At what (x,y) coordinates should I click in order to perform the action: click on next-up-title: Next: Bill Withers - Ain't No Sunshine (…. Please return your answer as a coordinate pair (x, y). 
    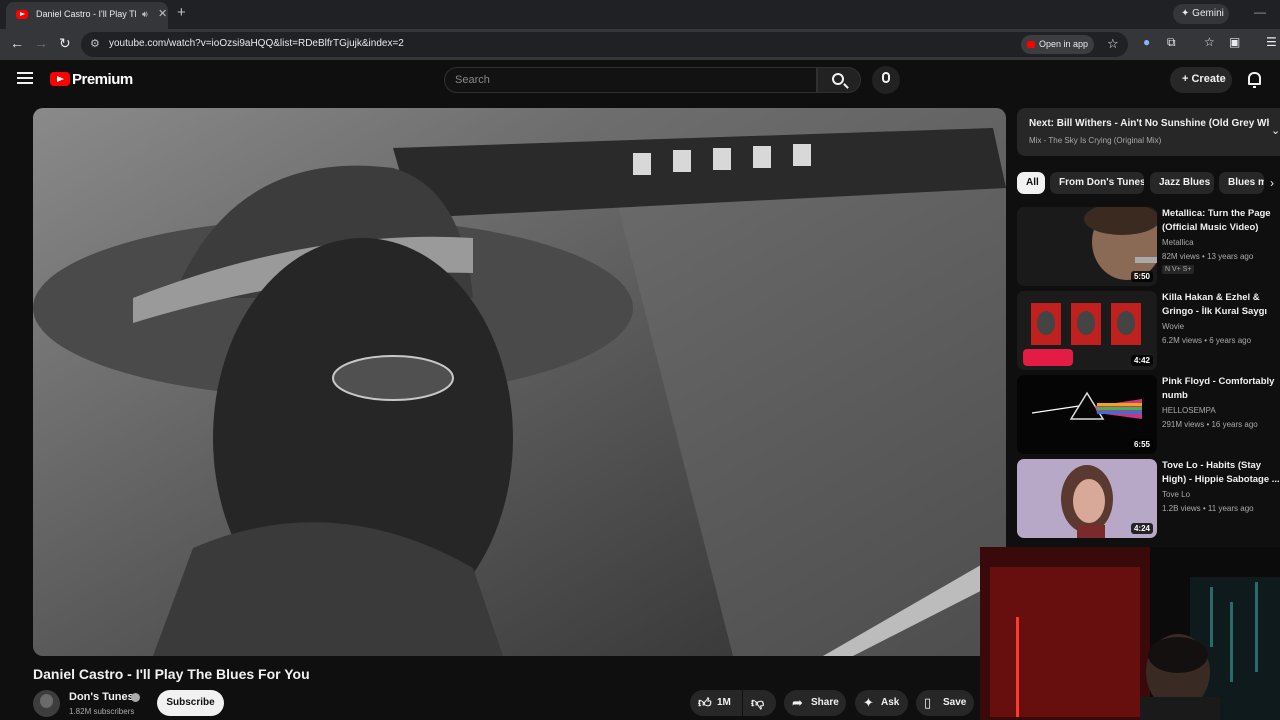
    Looking at the image, I should click on (1149, 123).